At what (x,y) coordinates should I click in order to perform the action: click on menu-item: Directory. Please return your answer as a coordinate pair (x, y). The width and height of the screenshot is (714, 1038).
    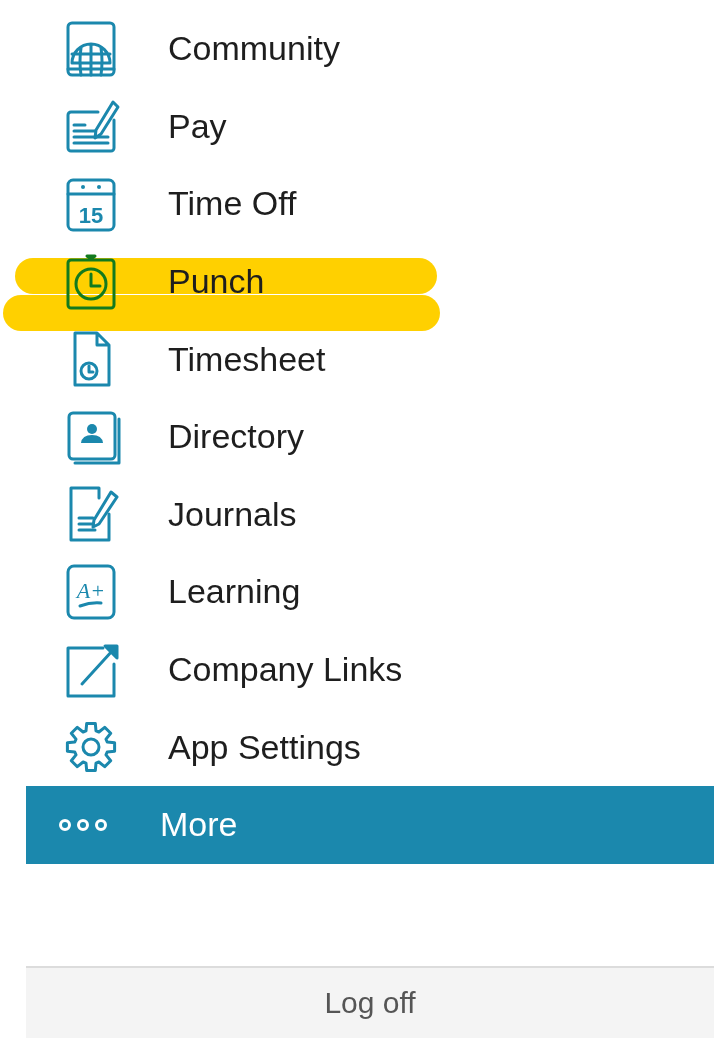
    Looking at the image, I should click on (236, 437).